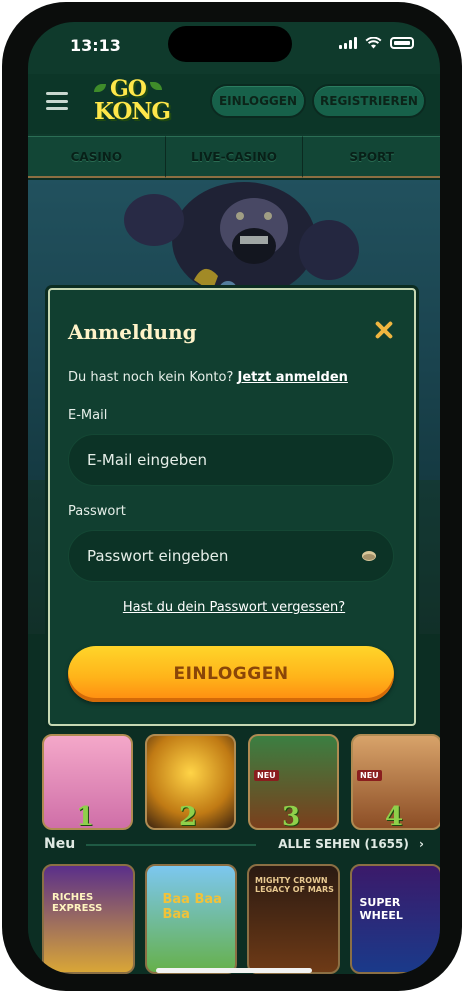 Image resolution: width=464 pixels, height=993 pixels. Describe the element at coordinates (60, 844) in the screenshot. I see `section-title: Neu` at that location.